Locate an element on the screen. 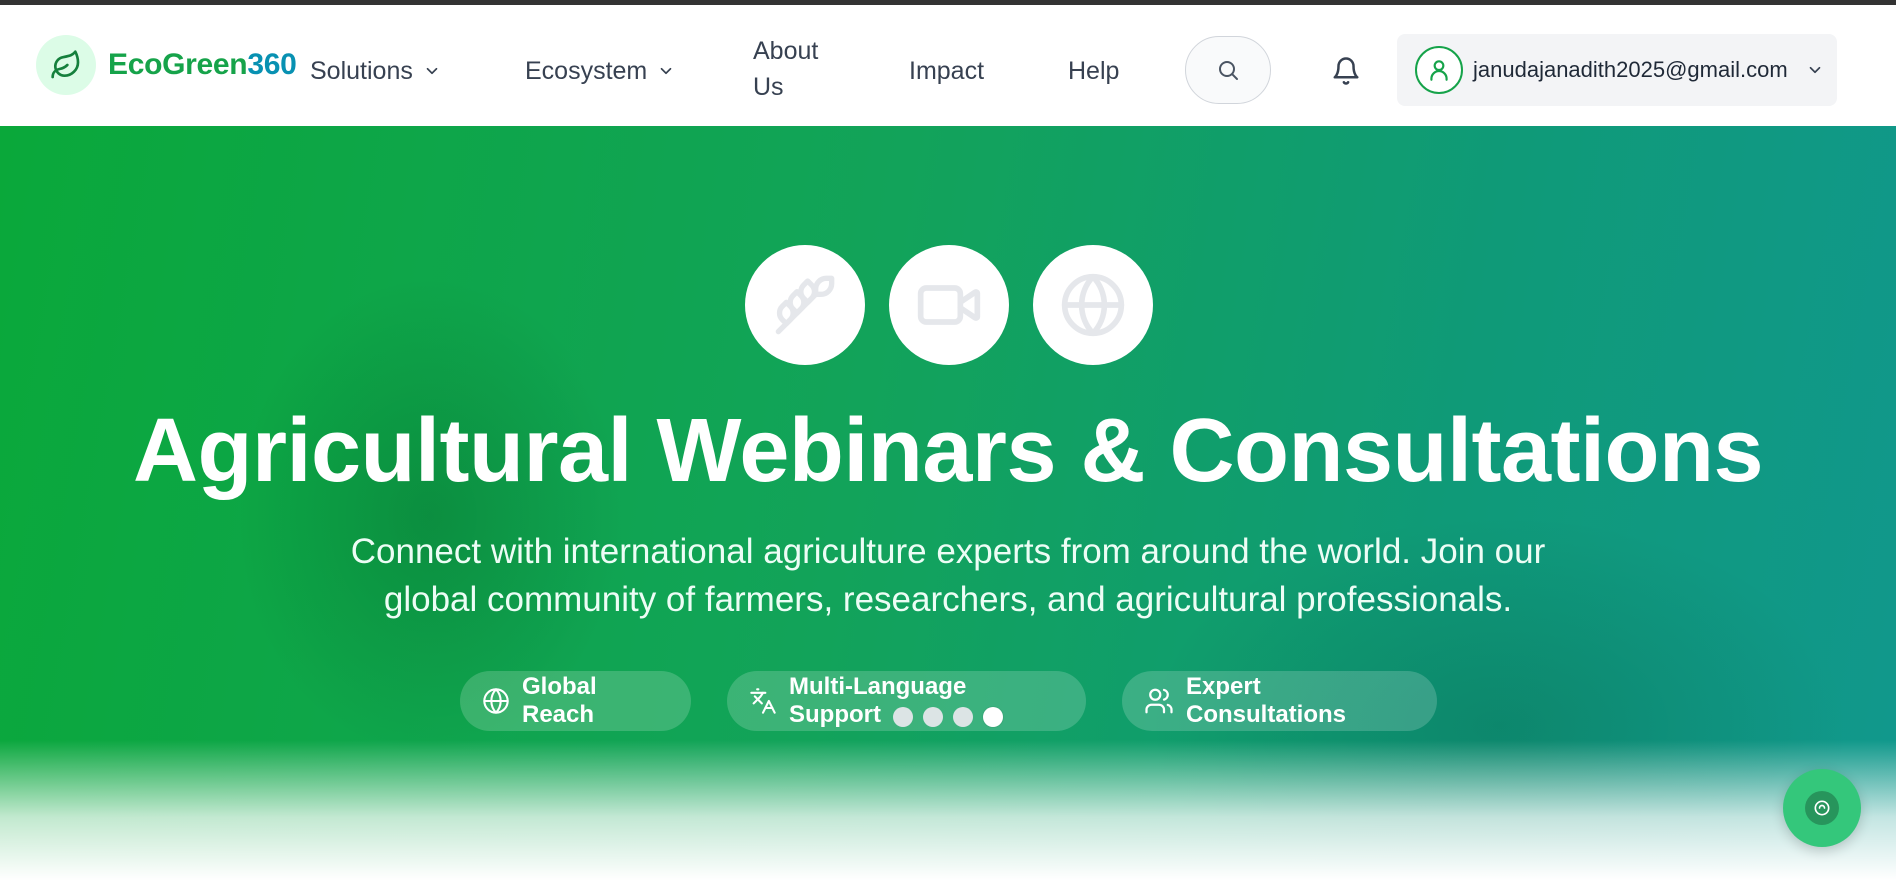 The image size is (1896, 880). nav-solutions: Solutions is located at coordinates (375, 71).